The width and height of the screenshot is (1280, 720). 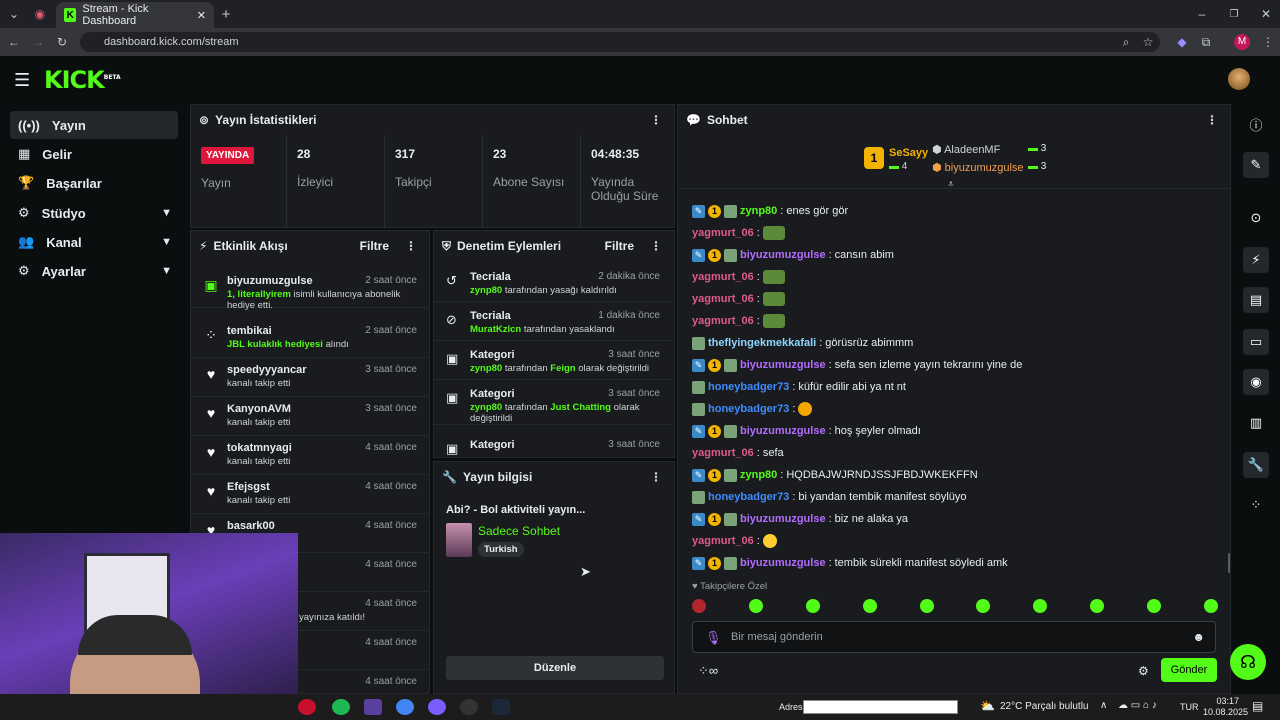 I want to click on nav-item-ayarlar: ⚙ Ayarlar ▼, so click(x=94, y=271).